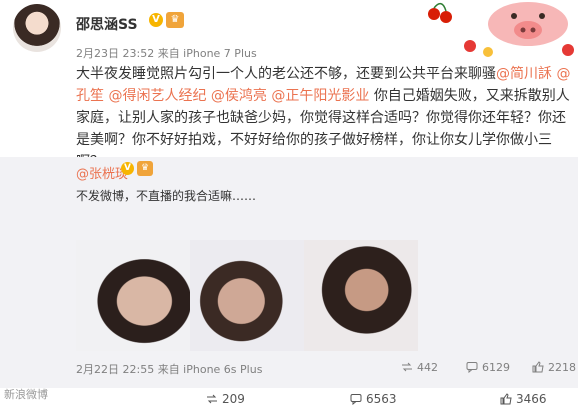 This screenshot has width=578, height=411. What do you see at coordinates (233, 399) in the screenshot?
I see `forward-count: 209` at bounding box center [233, 399].